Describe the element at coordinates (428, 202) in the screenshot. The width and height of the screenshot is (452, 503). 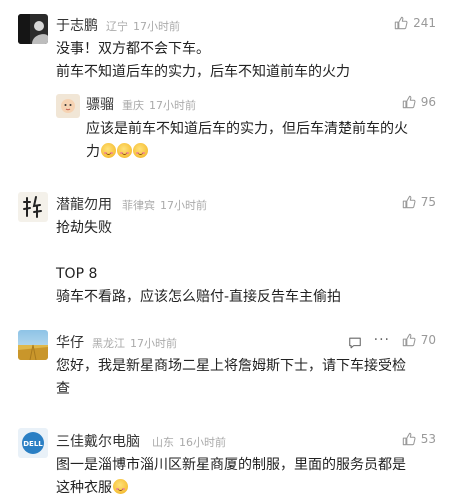
I see `like-count: 75` at that location.